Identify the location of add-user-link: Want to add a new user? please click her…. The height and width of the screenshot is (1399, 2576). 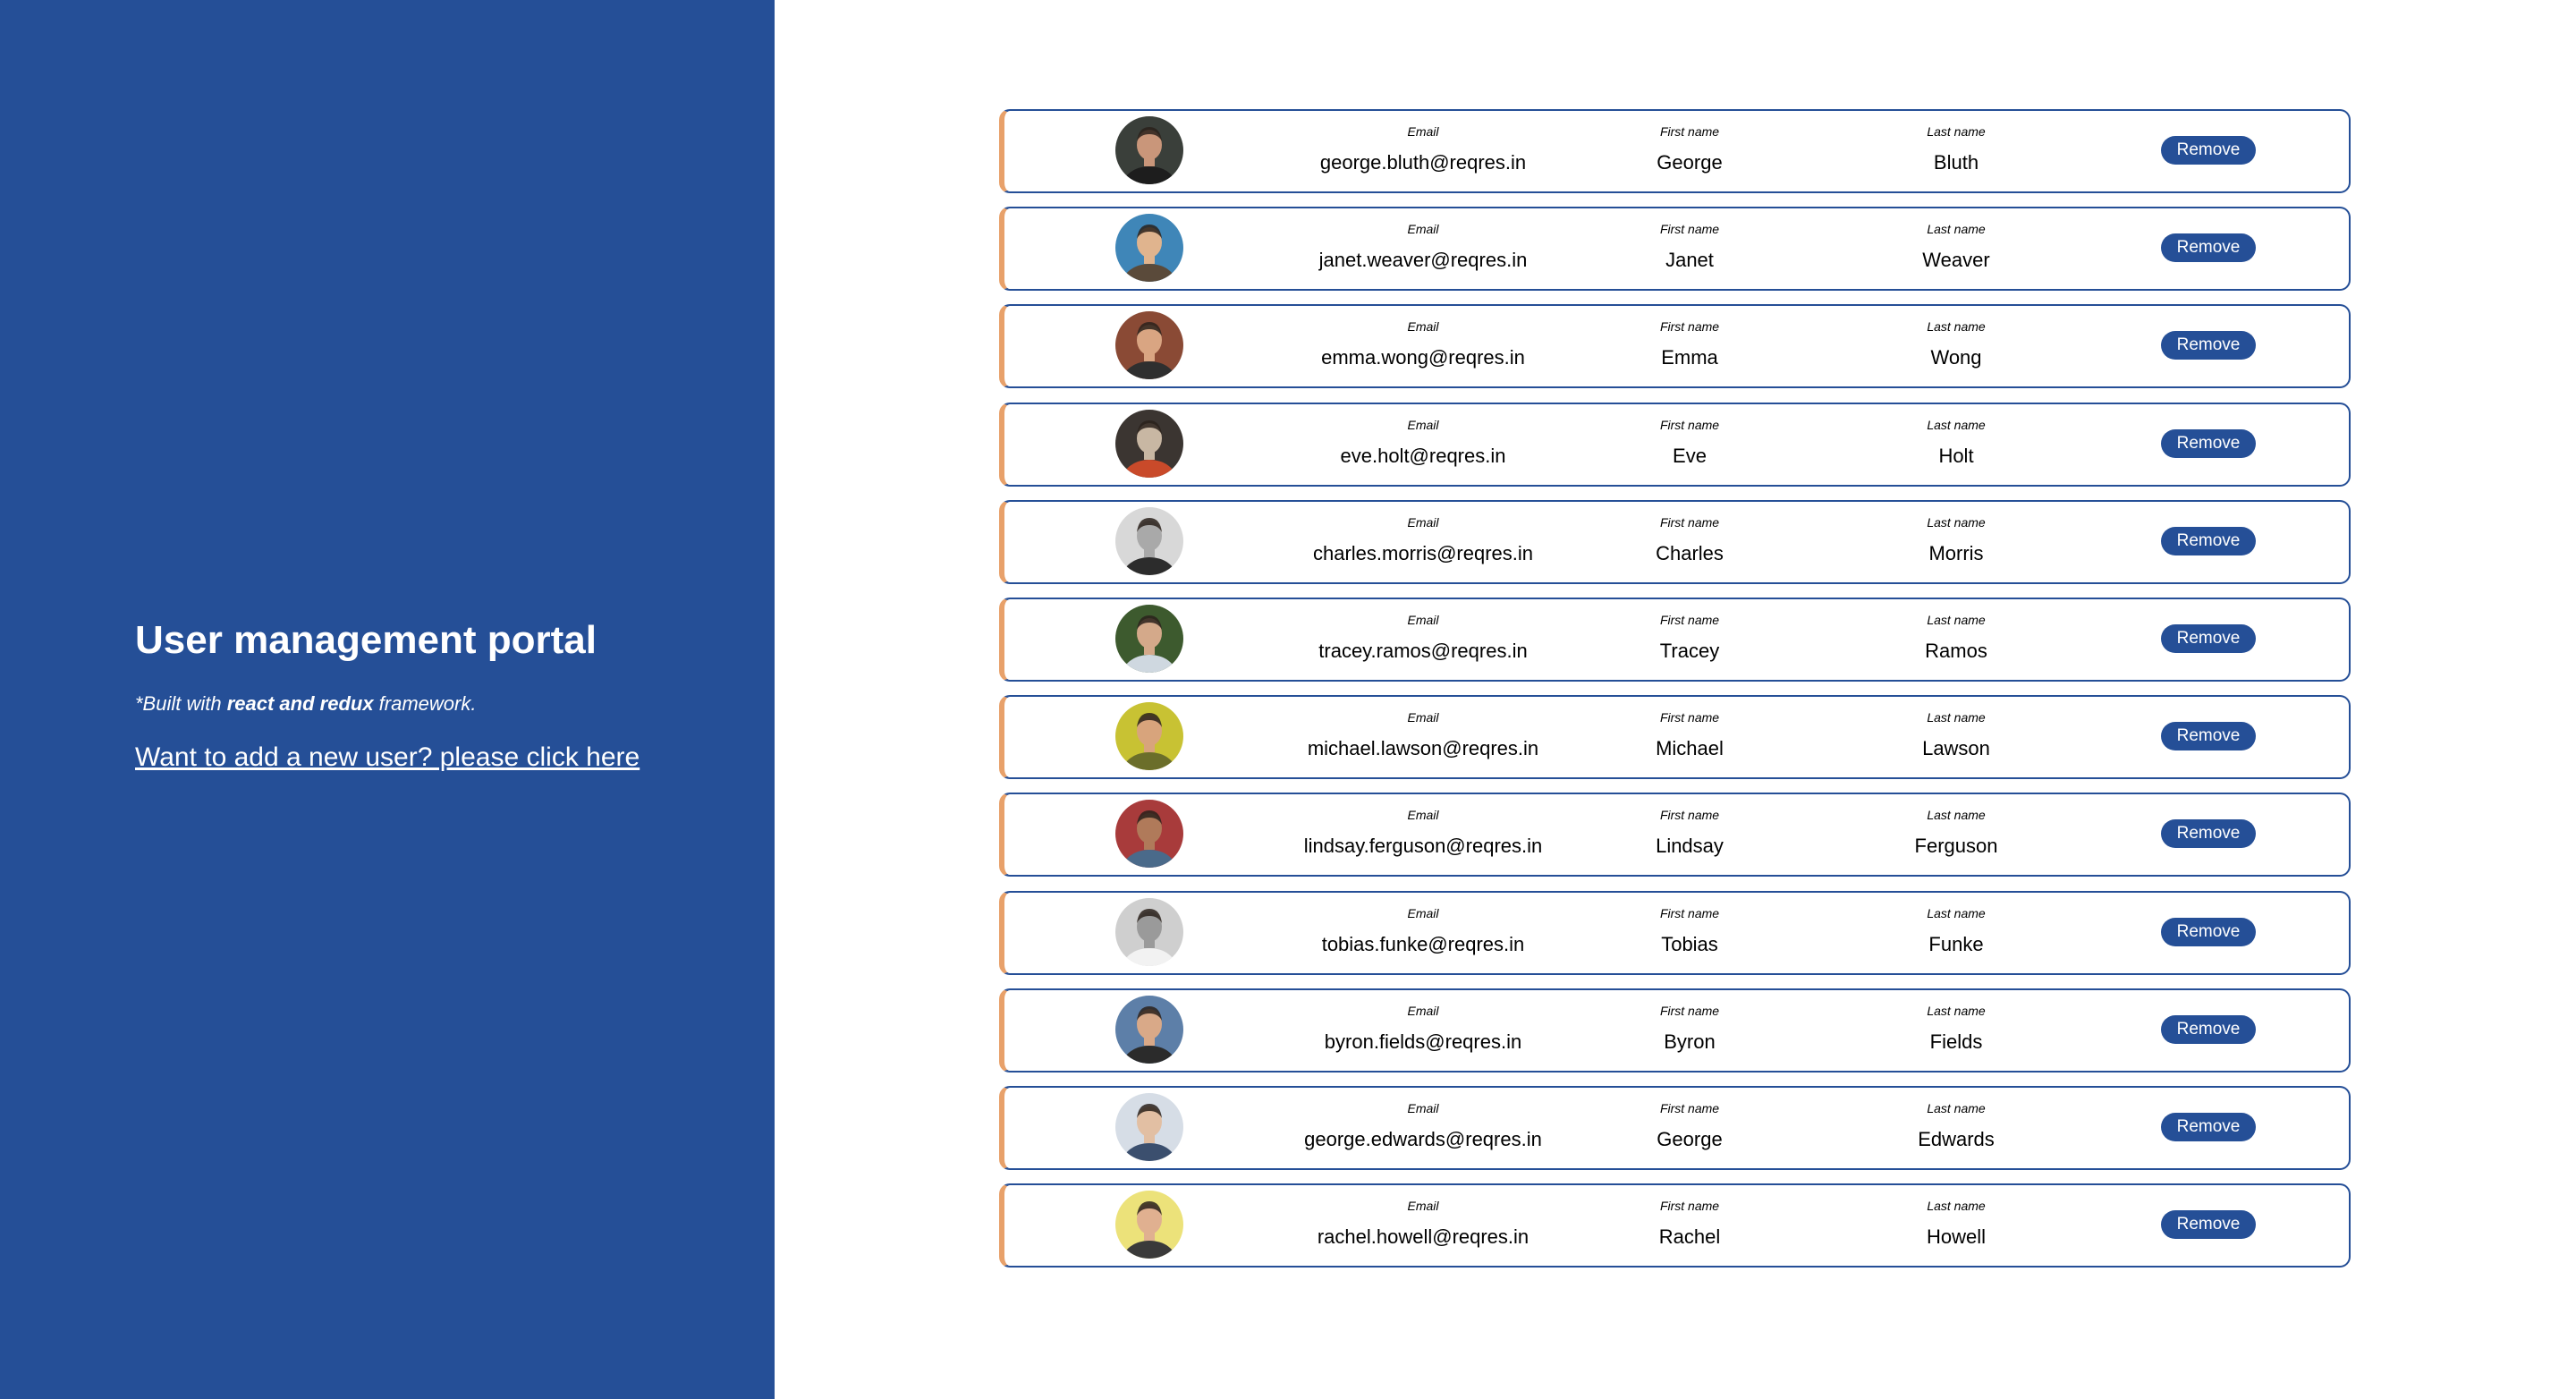
(387, 757).